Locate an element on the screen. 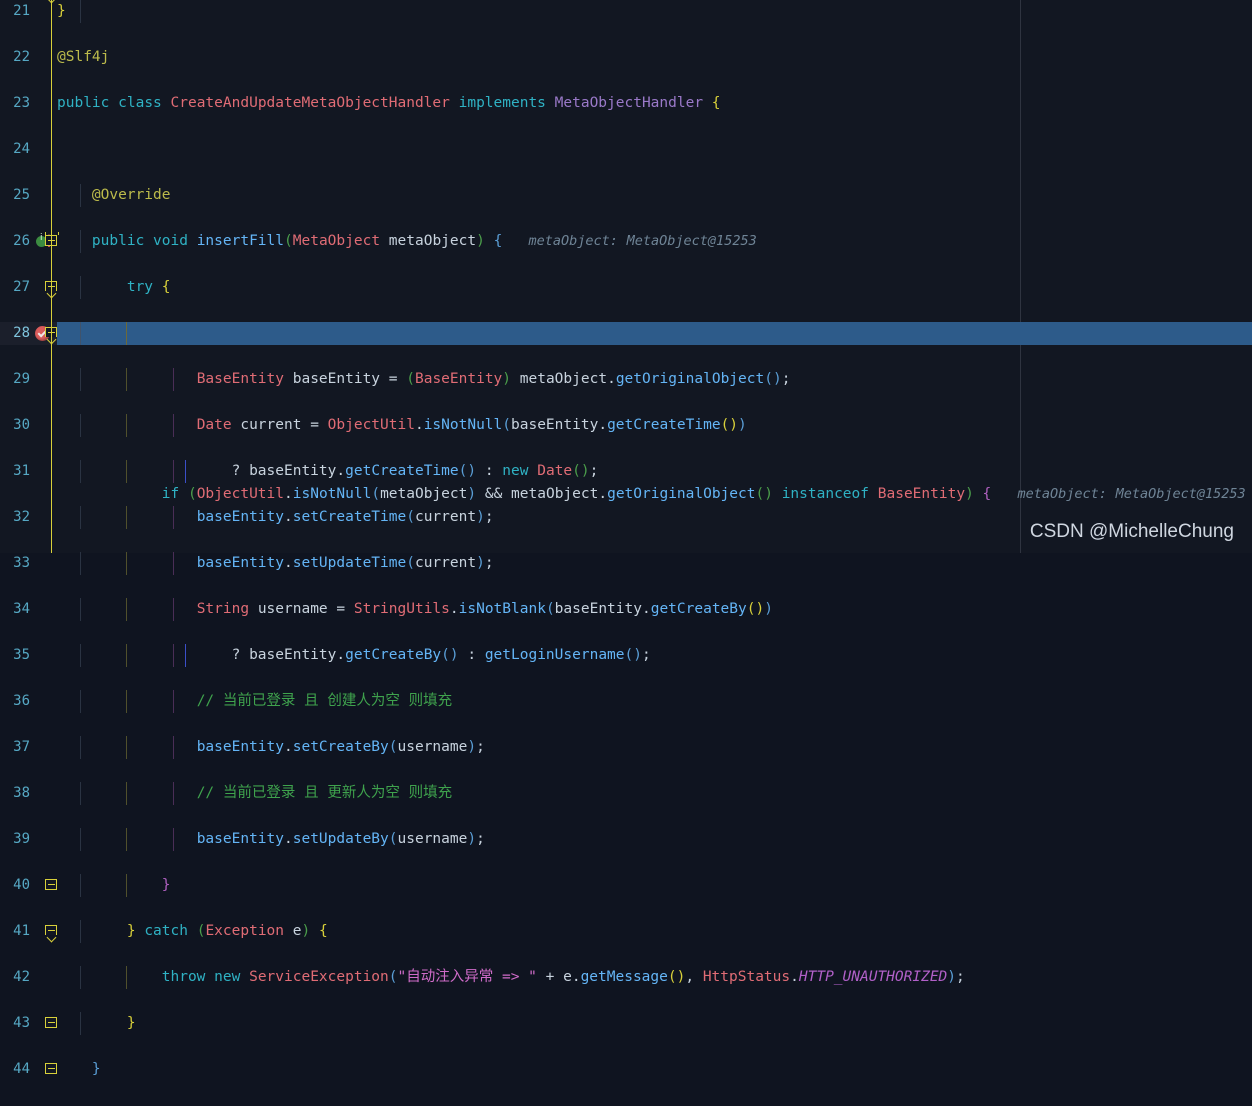  gutter: 29 is located at coordinates (28, 379).